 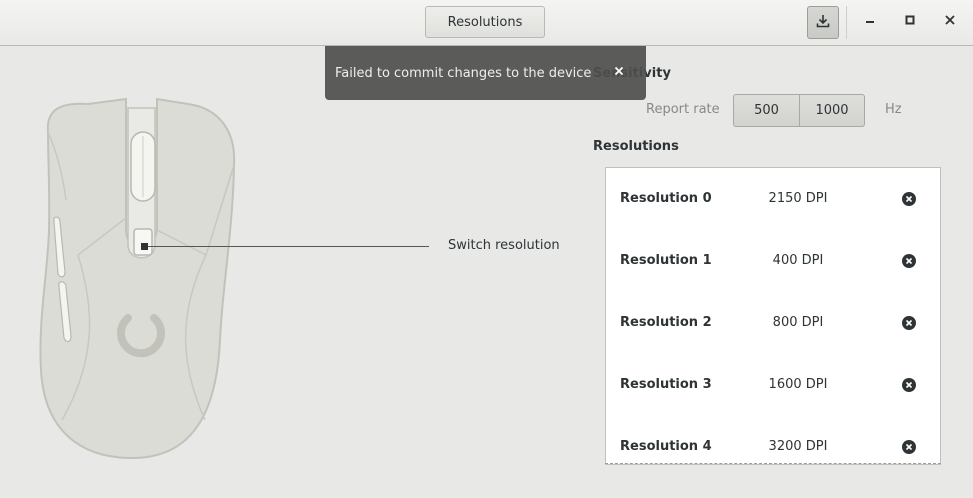 I want to click on resolution-row-1: Resolution 1 400 DPI, so click(x=773, y=261).